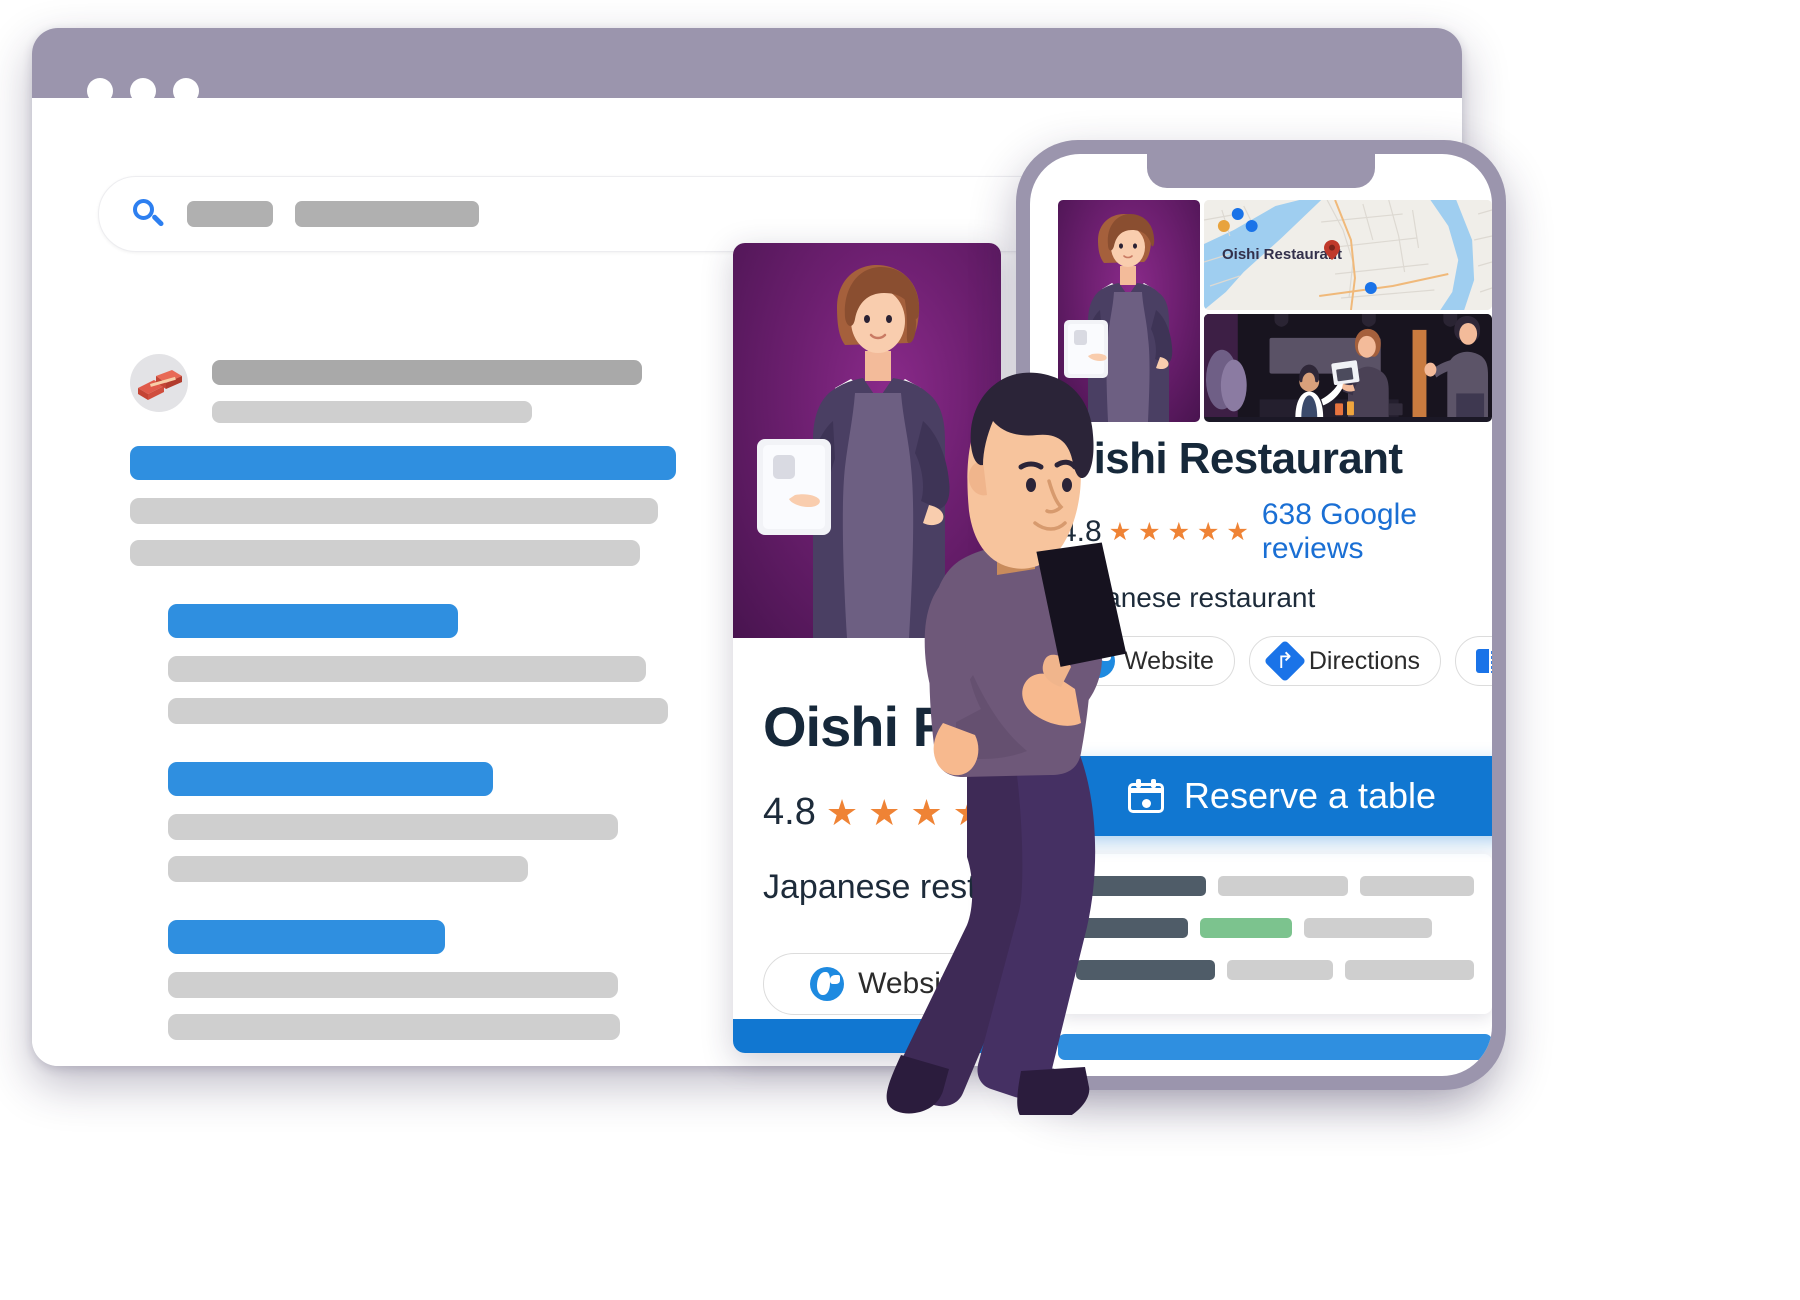 The height and width of the screenshot is (1300, 1800). Describe the element at coordinates (1473, 661) in the screenshot. I see `phone-menu-button: Menu` at that location.